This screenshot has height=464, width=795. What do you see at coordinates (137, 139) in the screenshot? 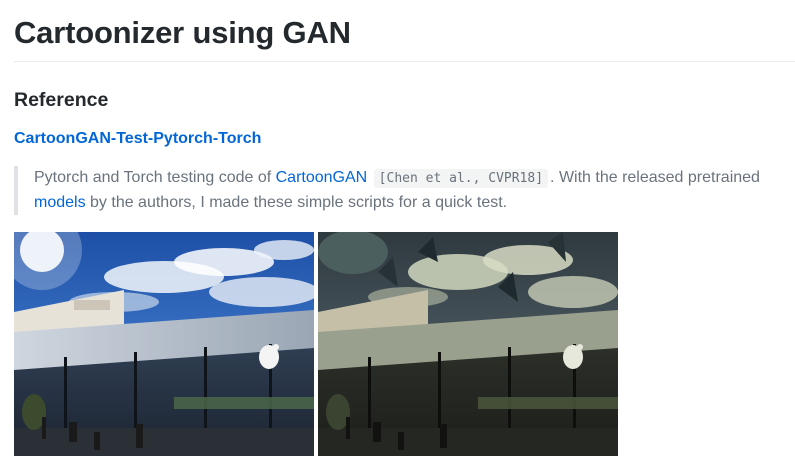
I see `repo-link: CartoonGAN-Test-Pytorch-Torch` at bounding box center [137, 139].